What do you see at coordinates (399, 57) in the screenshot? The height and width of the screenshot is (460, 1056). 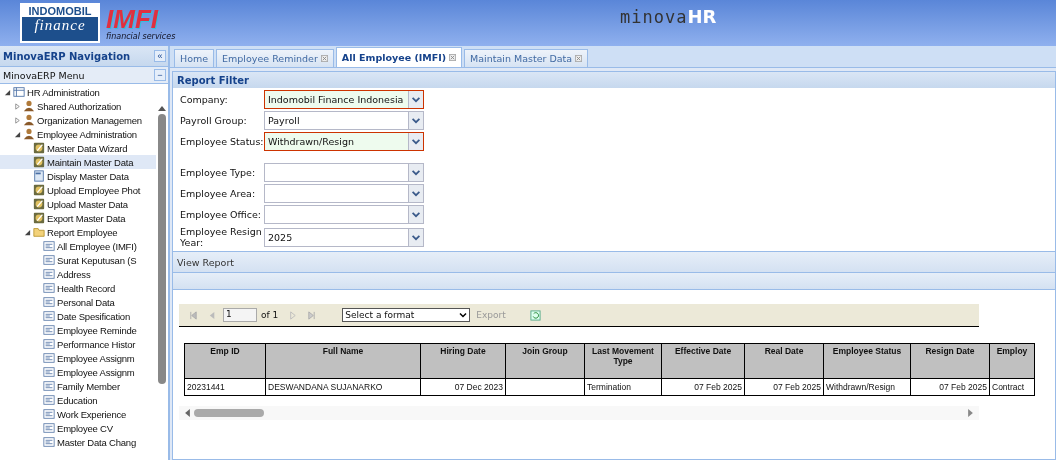 I see `tab: All Employee (IMFI)` at bounding box center [399, 57].